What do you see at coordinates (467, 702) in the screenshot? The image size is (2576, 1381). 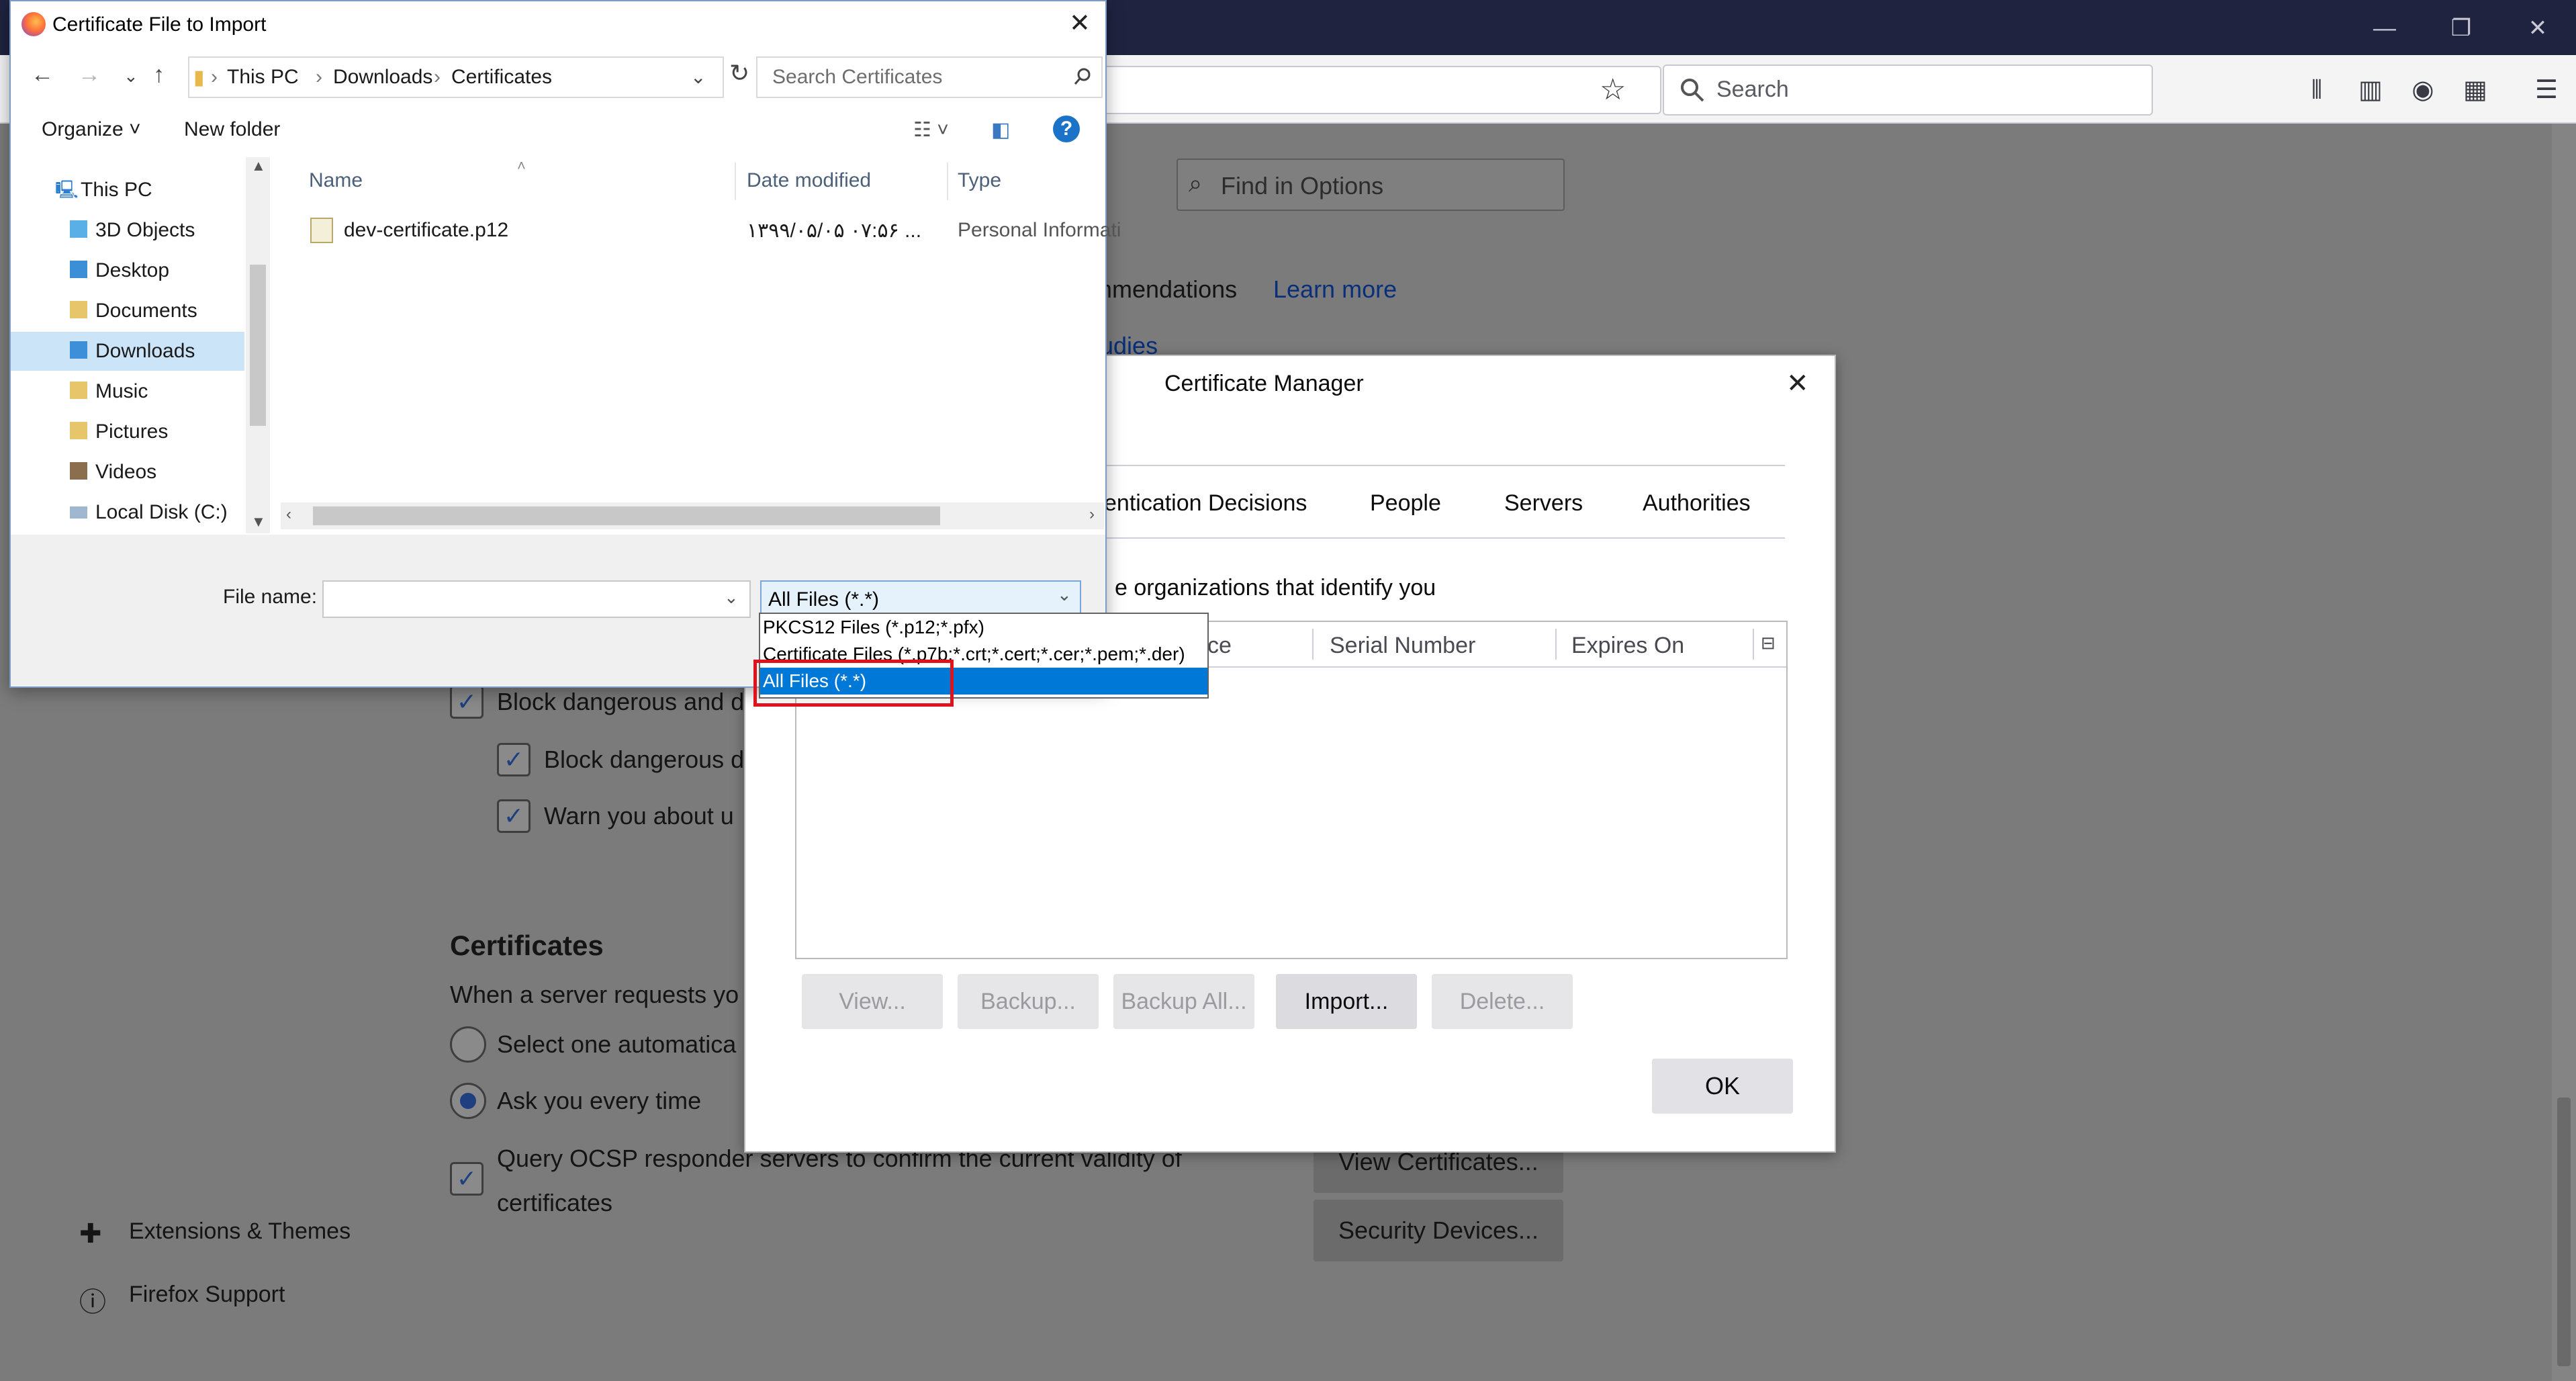 I see `block-dangerous-checkbox: ✓` at bounding box center [467, 702].